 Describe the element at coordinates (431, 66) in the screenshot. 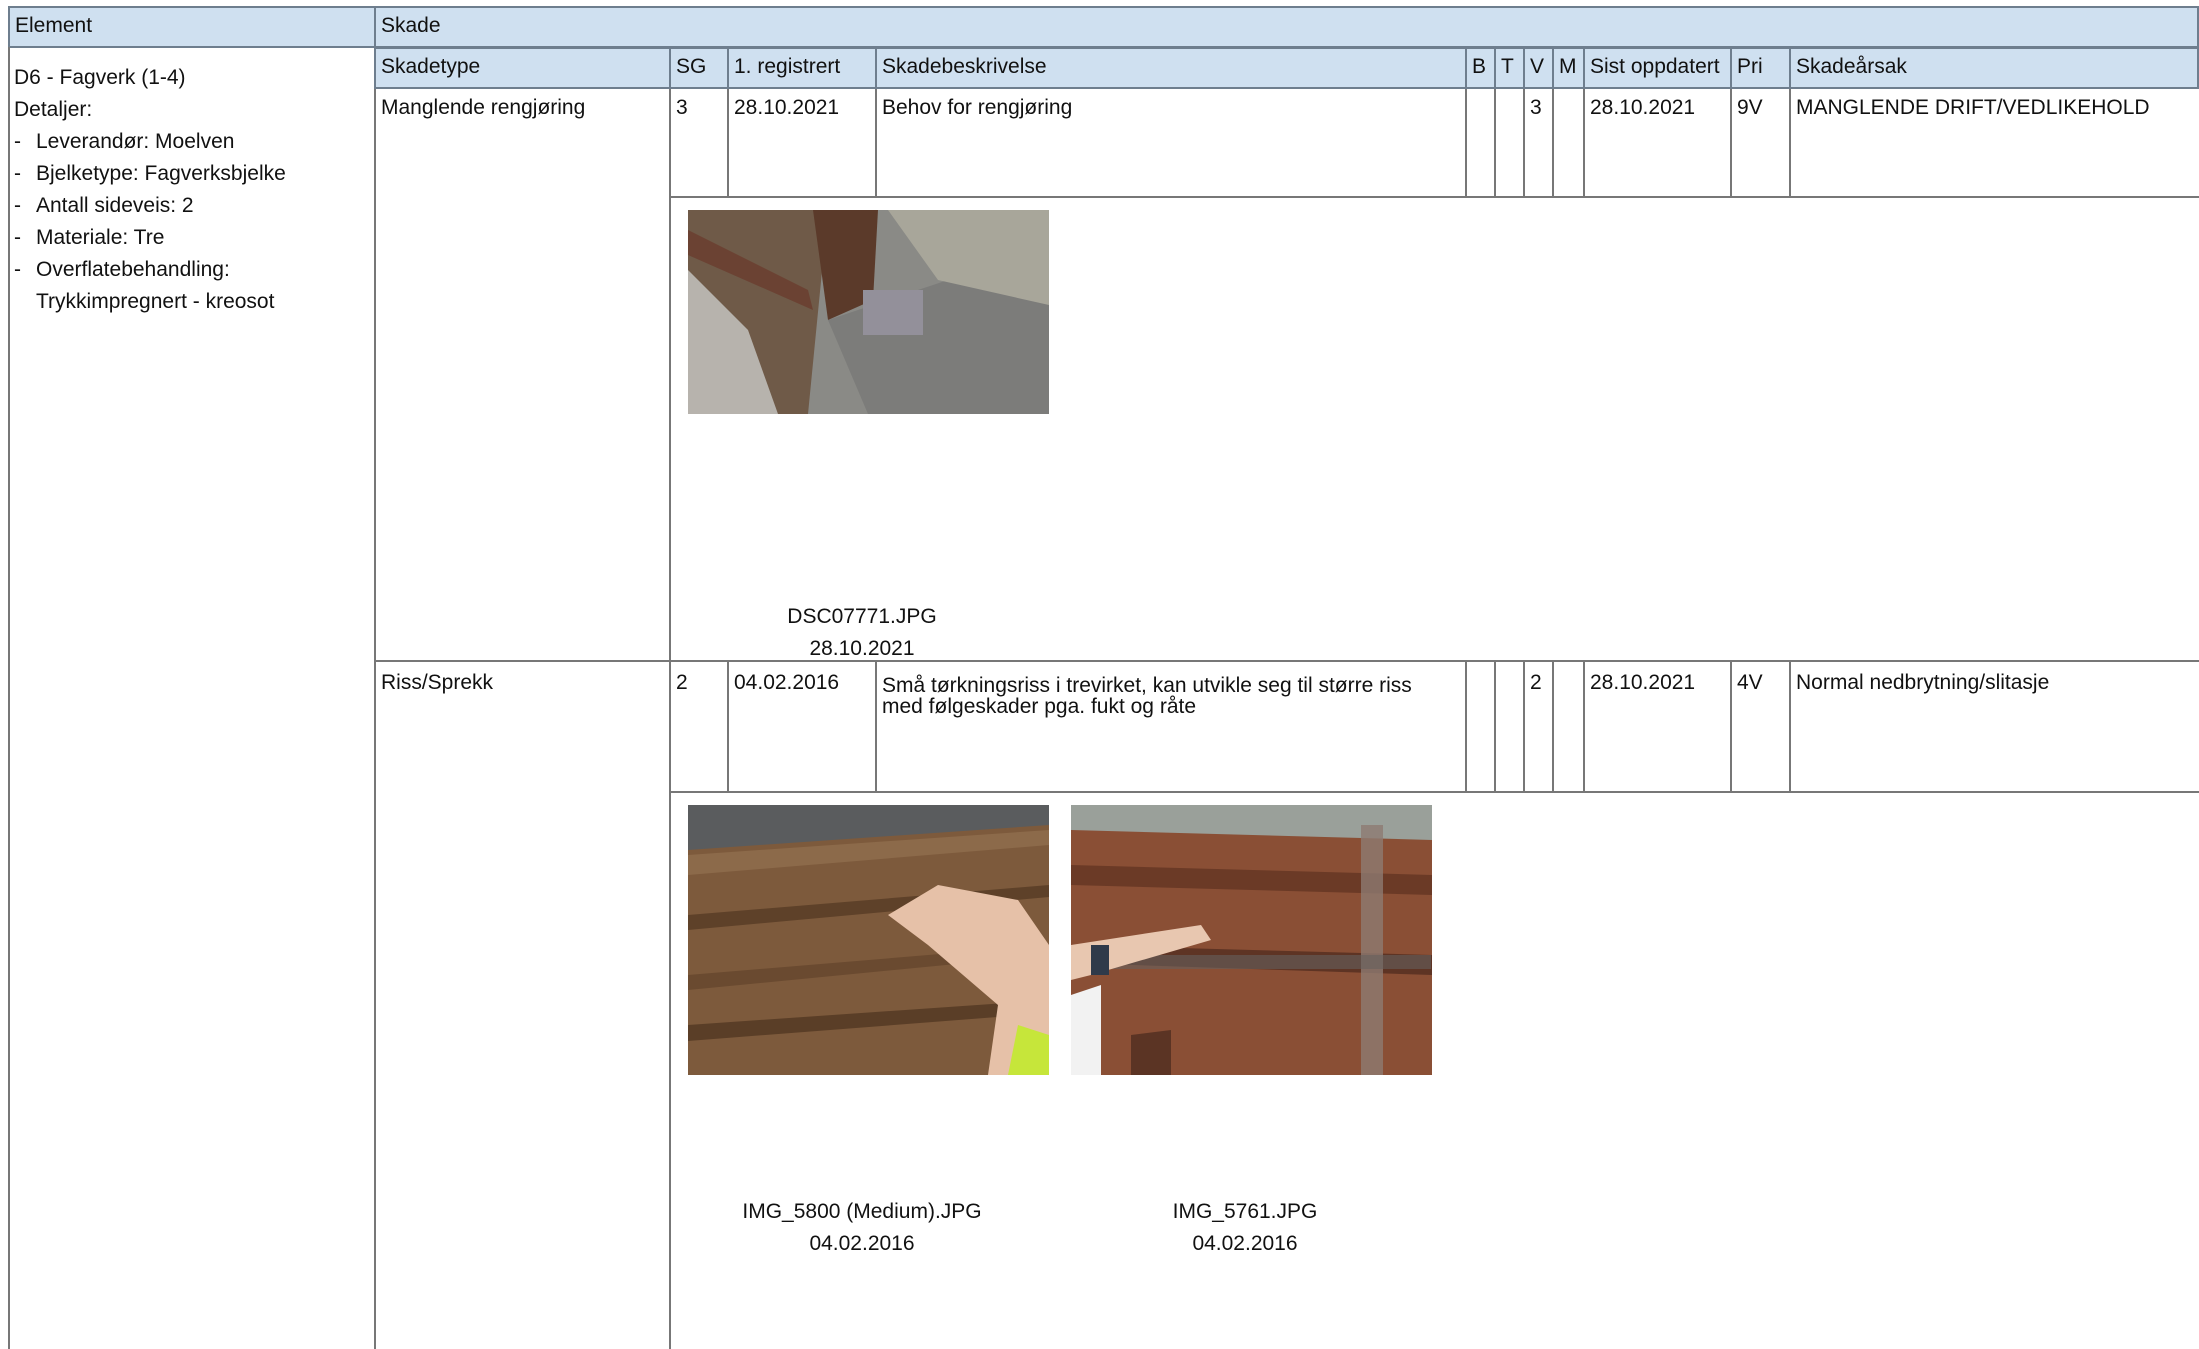

I see `col-skadetype-label: Skadetype` at that location.